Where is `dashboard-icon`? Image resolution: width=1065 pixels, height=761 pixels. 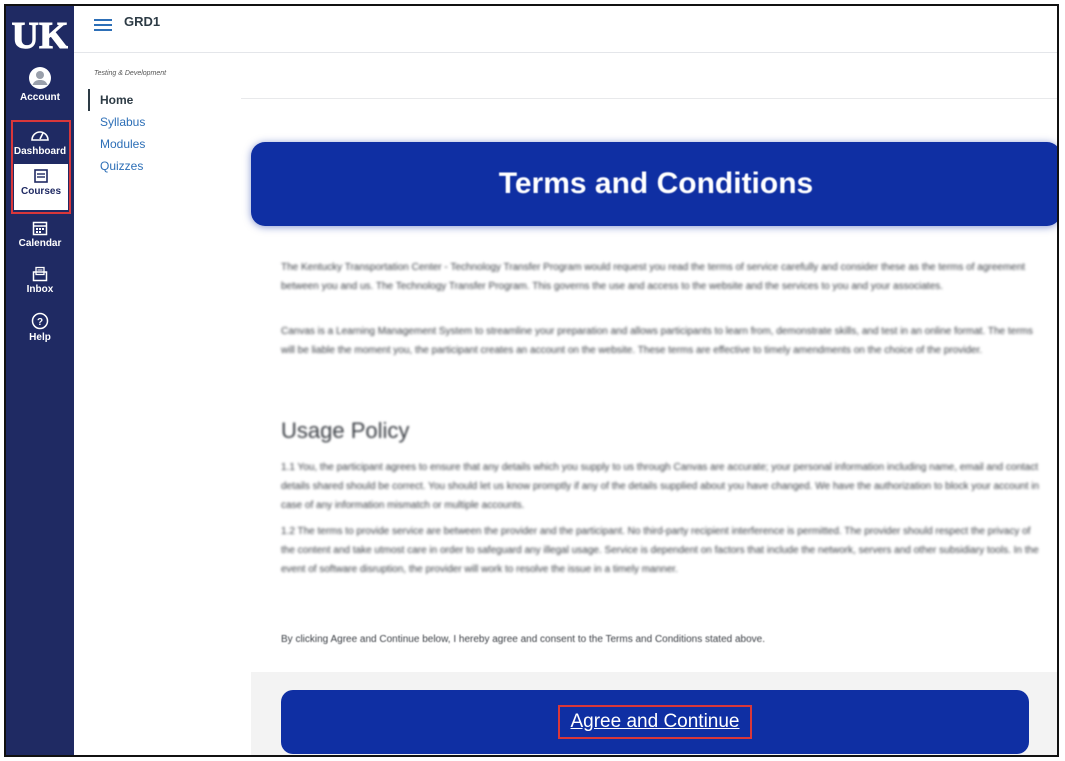 dashboard-icon is located at coordinates (40, 136).